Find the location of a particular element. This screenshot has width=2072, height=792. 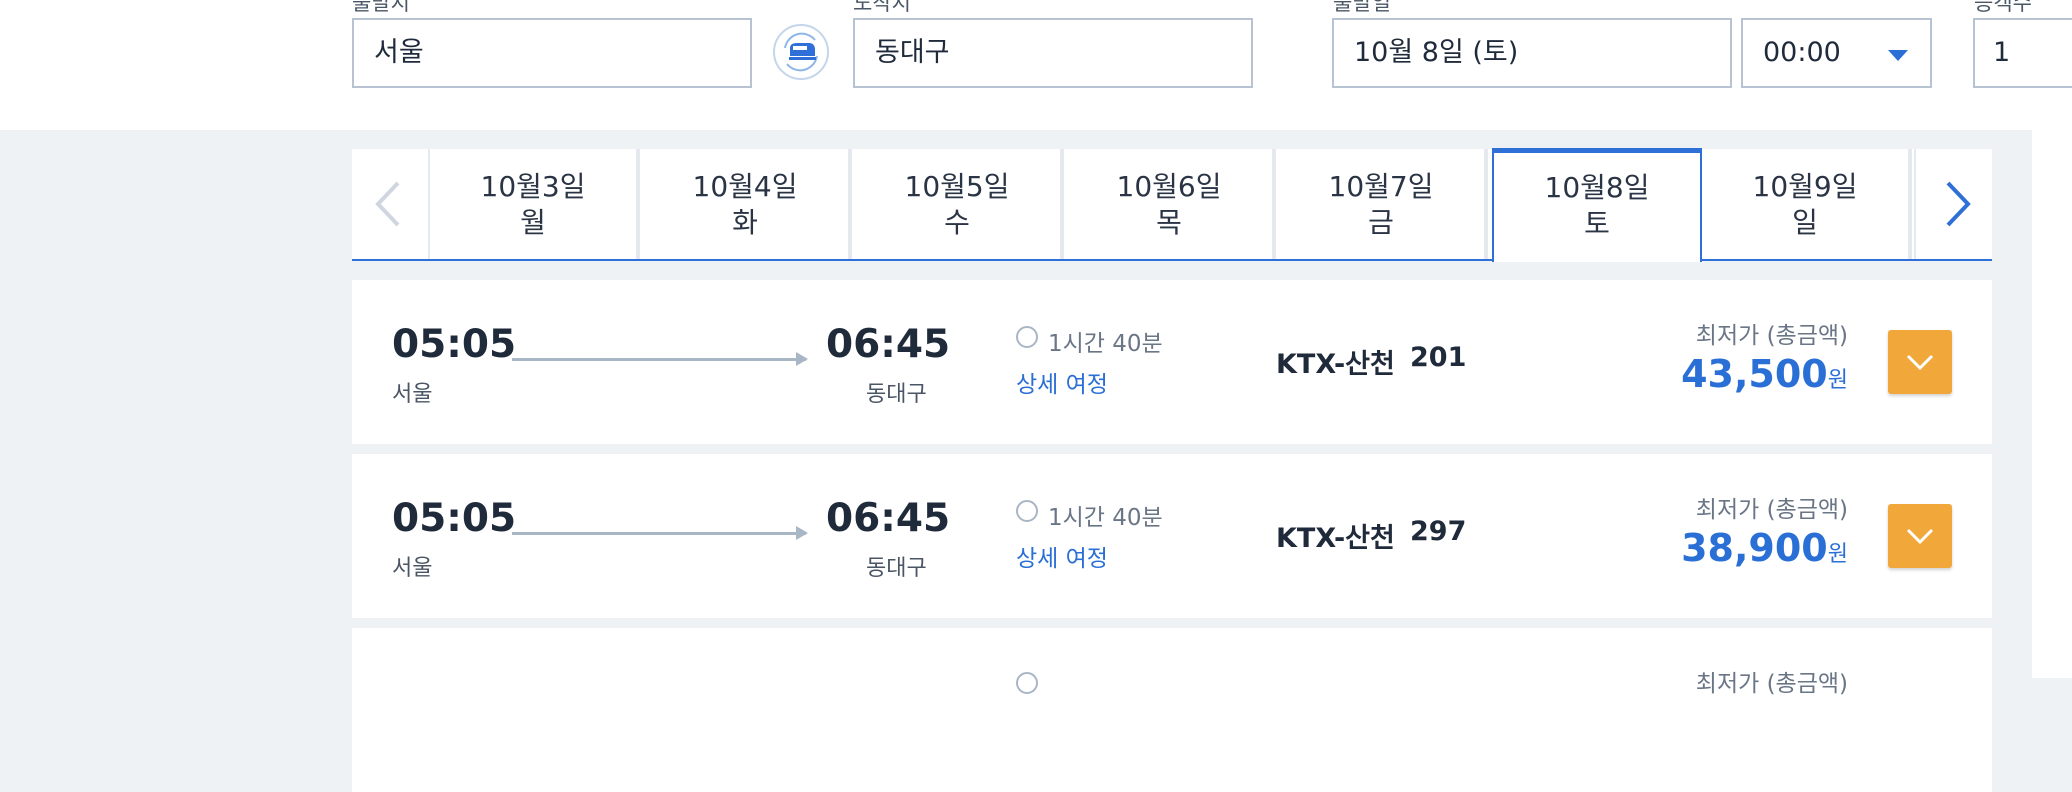

date-tab-date: 10월4일 is located at coordinates (745, 186).